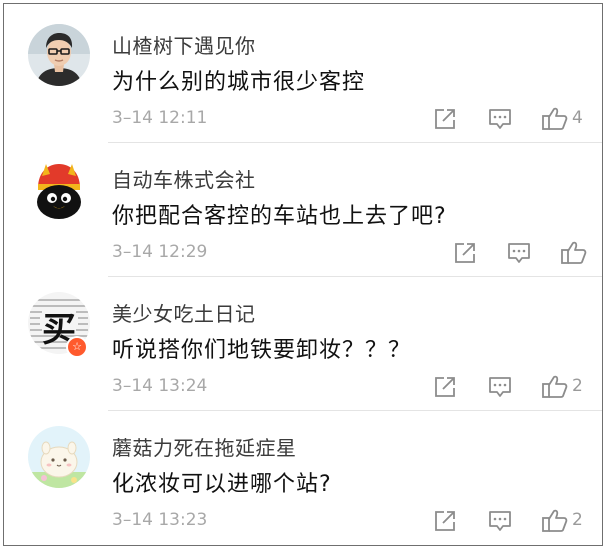 This screenshot has height=551, width=608. I want to click on like-count: 4, so click(577, 118).